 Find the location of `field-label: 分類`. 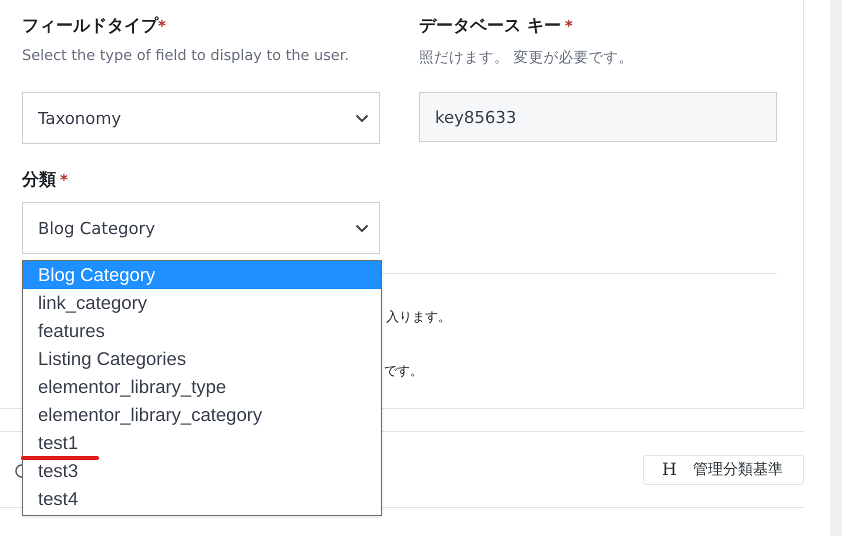

field-label: 分類 is located at coordinates (39, 180).